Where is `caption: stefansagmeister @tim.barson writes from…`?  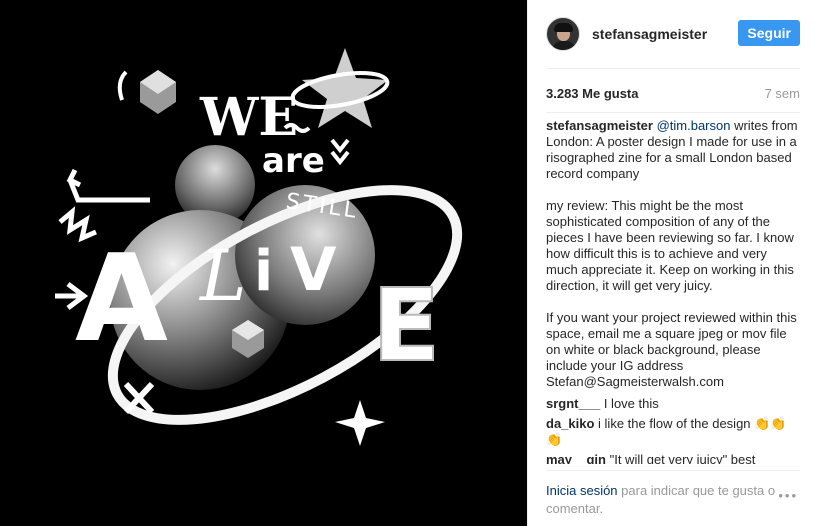
caption: stefansagmeister @tim.barson writes from… is located at coordinates (672, 150).